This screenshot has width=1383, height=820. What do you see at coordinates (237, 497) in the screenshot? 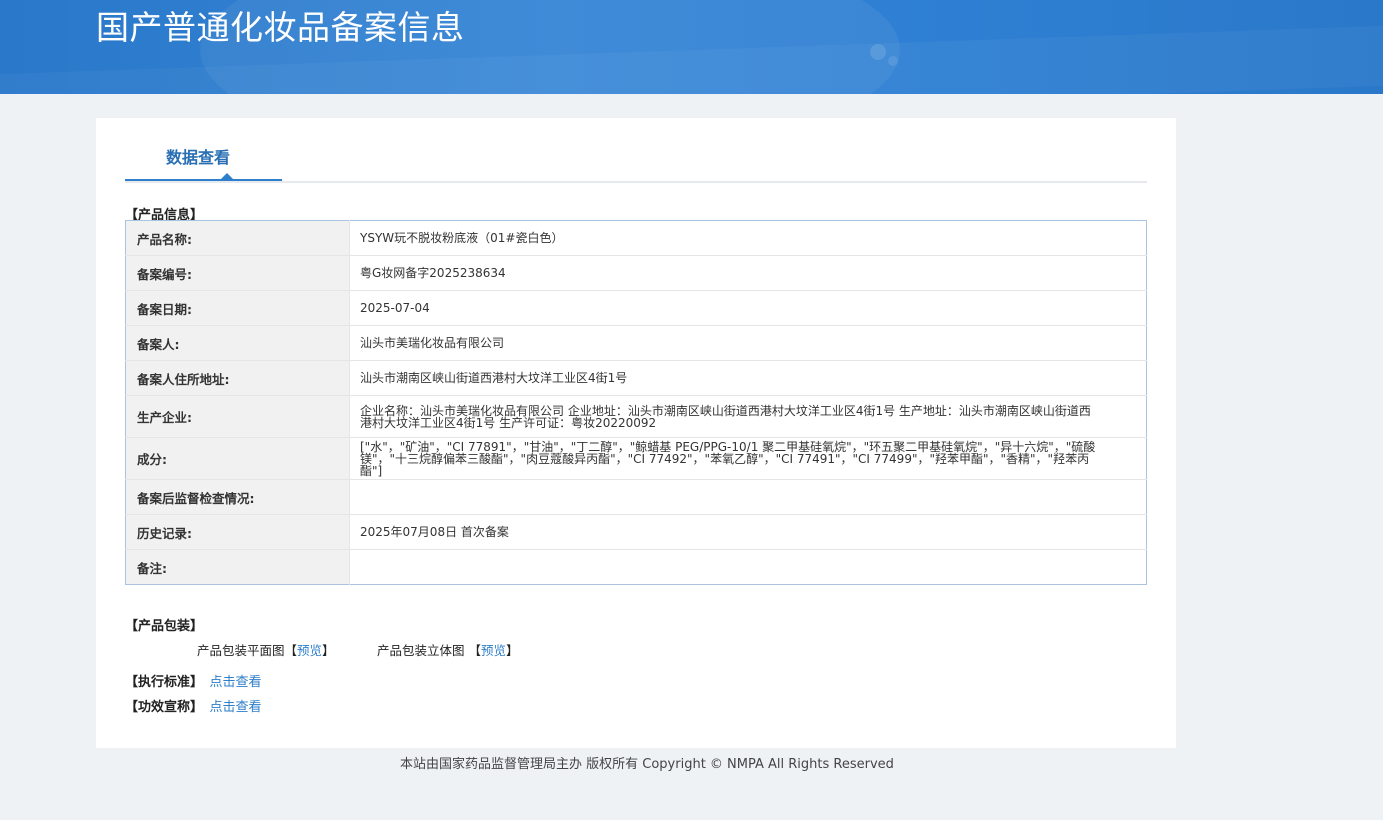
I see `row-key: 备案后监督检查情况:` at bounding box center [237, 497].